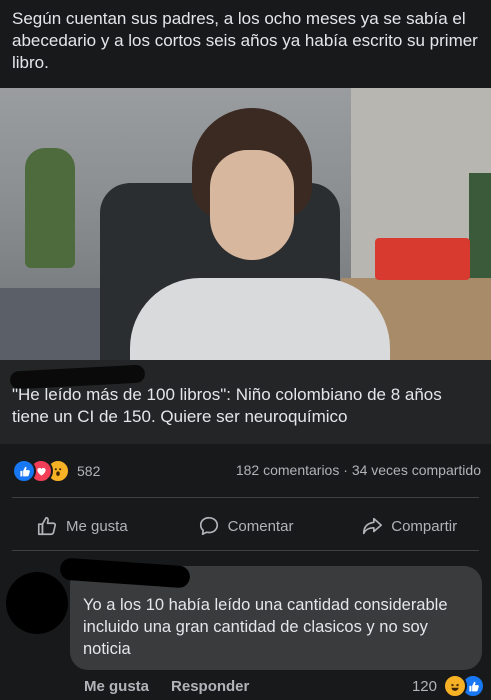 Image resolution: width=491 pixels, height=700 pixels. Describe the element at coordinates (24, 471) in the screenshot. I see `like-icon` at that location.